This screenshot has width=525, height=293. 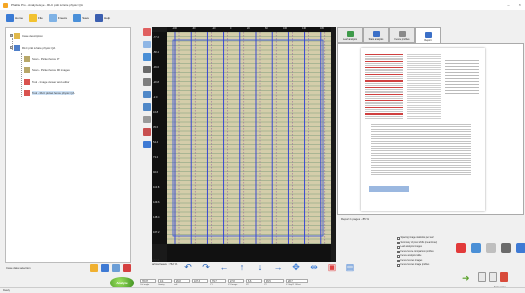 What do you see at coordinates (14, 18) in the screenshot?
I see `home-button: Home` at bounding box center [14, 18].